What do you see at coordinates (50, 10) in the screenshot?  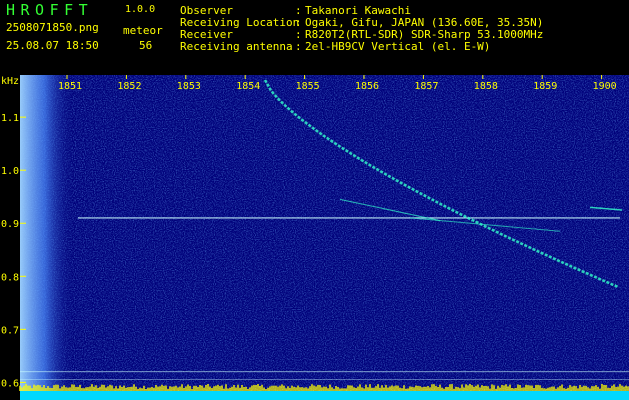 I see `app-title: HROFFT` at bounding box center [50, 10].